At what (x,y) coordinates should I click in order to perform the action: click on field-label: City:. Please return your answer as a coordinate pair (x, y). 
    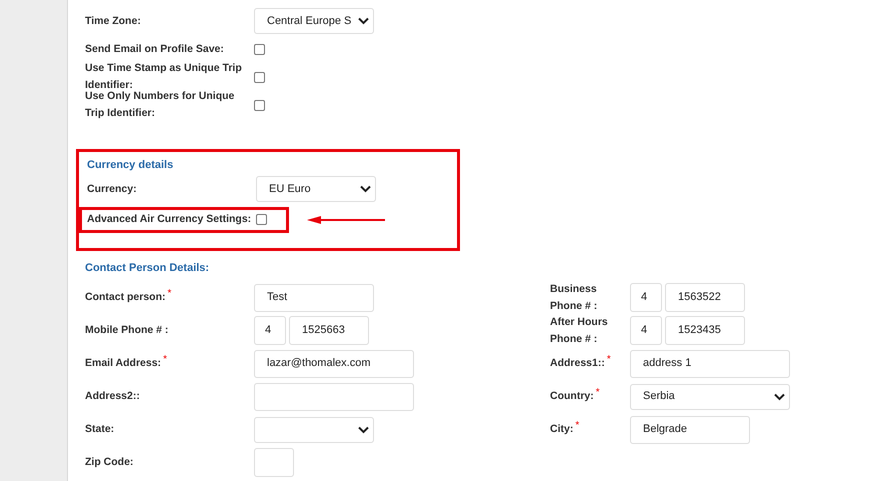
    Looking at the image, I should click on (562, 429).